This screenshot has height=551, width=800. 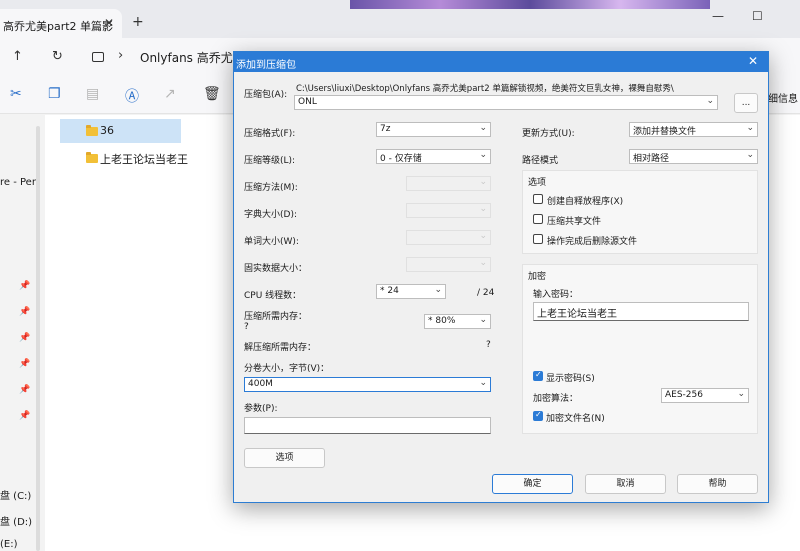 What do you see at coordinates (192, 57) in the screenshot?
I see `breadcrumb: Onlyfans 高乔尤美` at bounding box center [192, 57].